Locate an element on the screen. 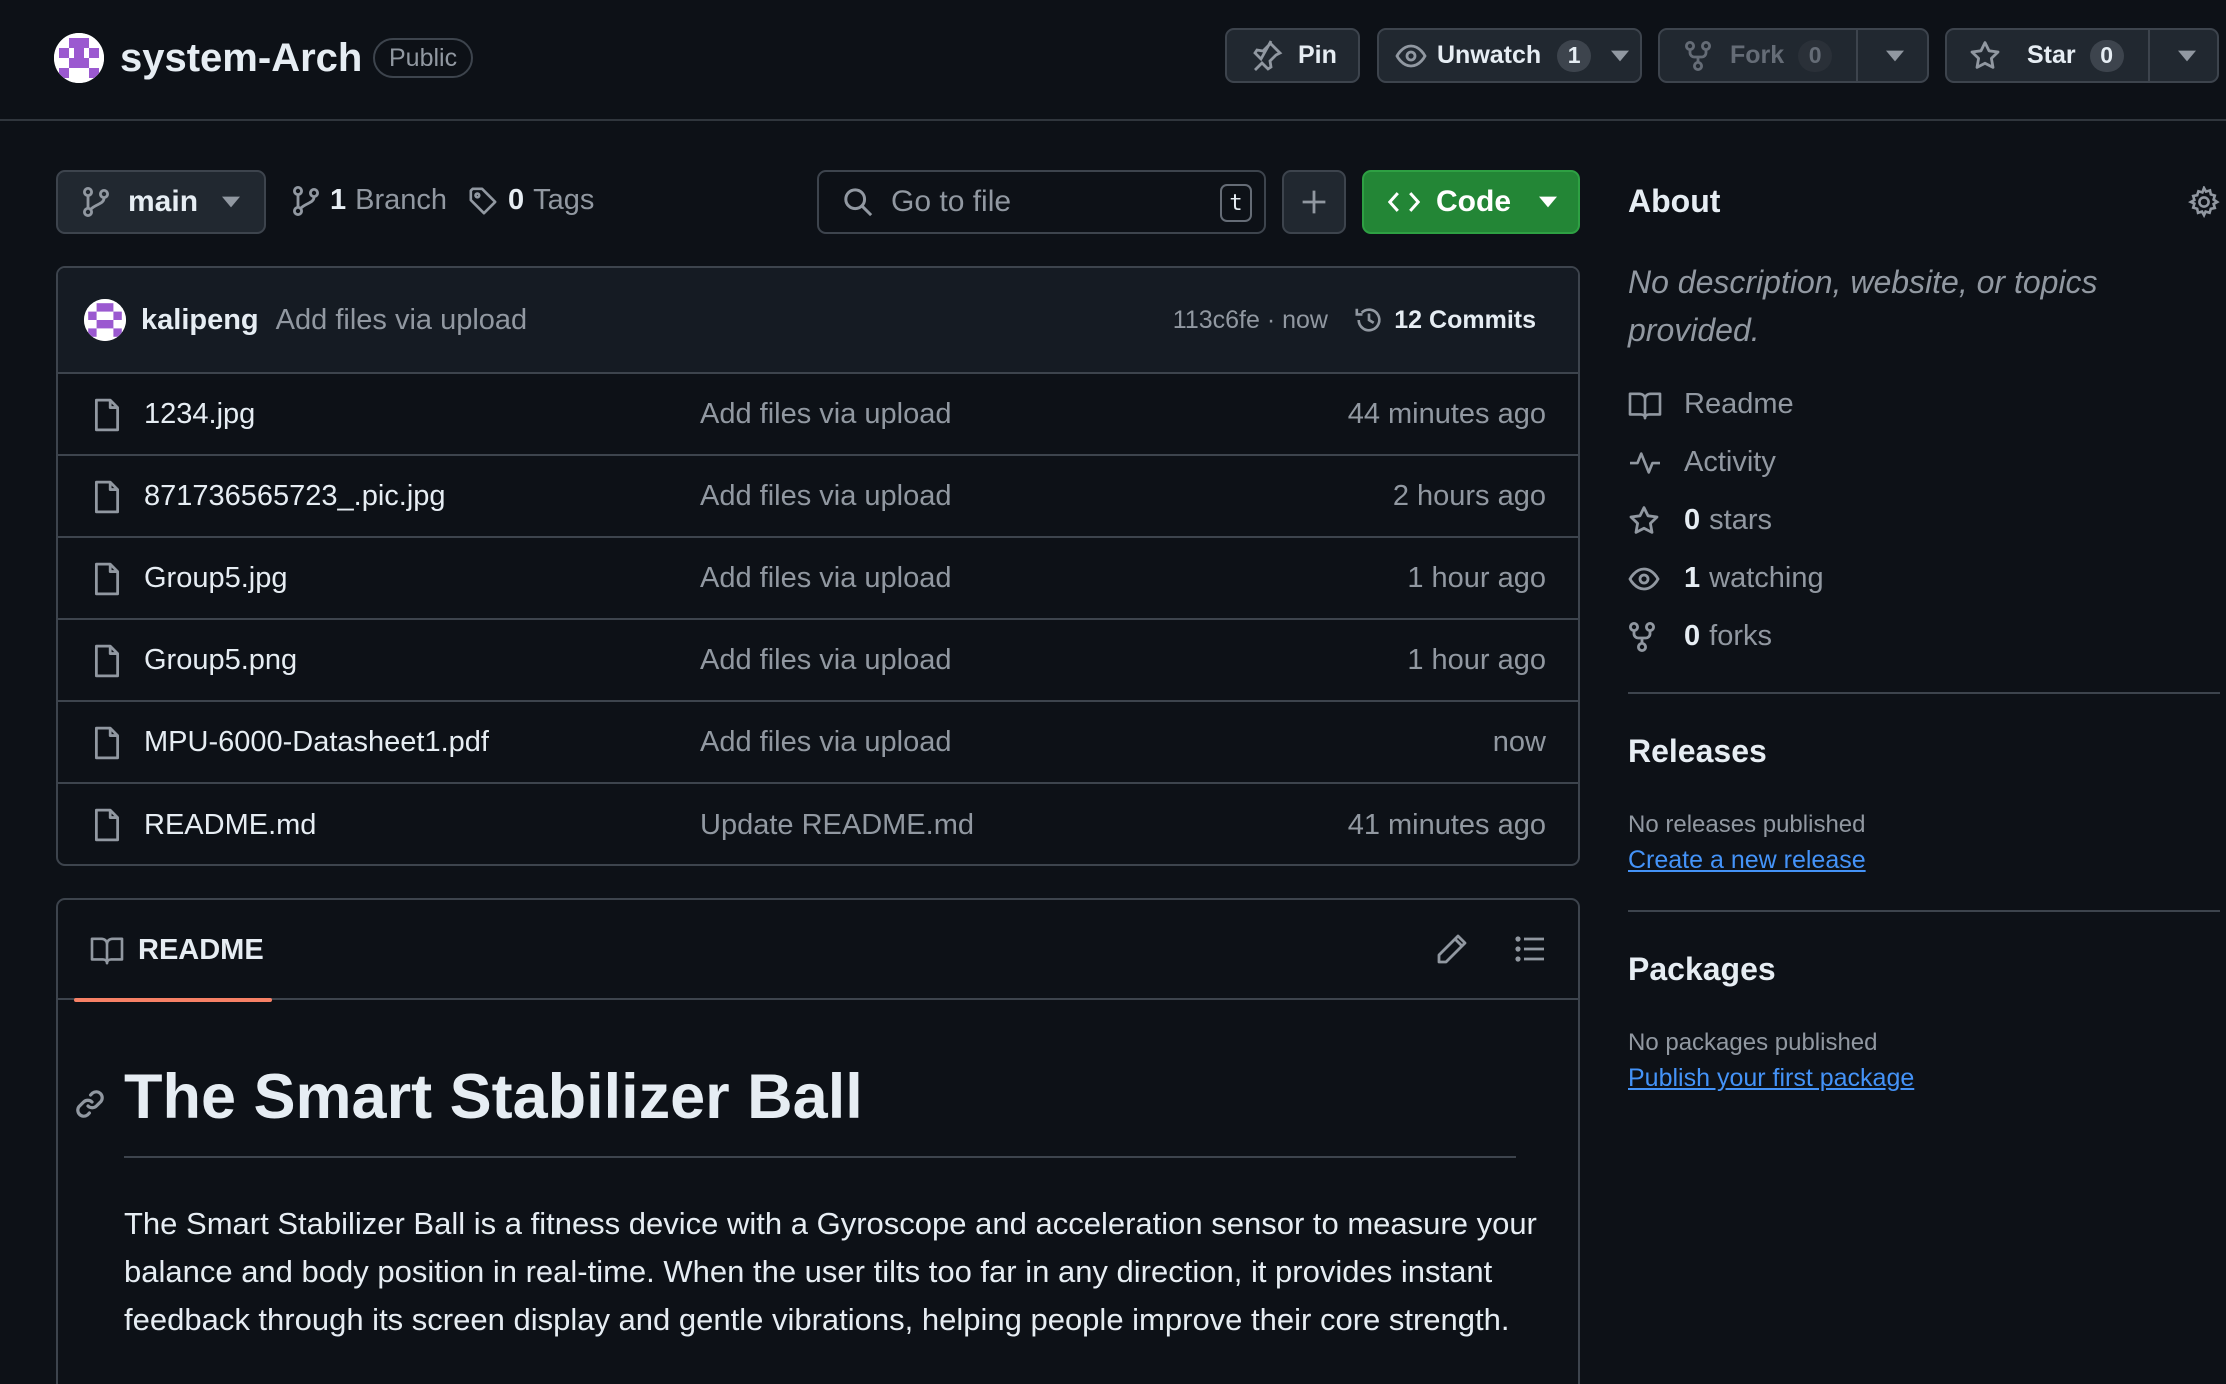 Image resolution: width=2226 pixels, height=1384 pixels. branch-selector: main is located at coordinates (161, 202).